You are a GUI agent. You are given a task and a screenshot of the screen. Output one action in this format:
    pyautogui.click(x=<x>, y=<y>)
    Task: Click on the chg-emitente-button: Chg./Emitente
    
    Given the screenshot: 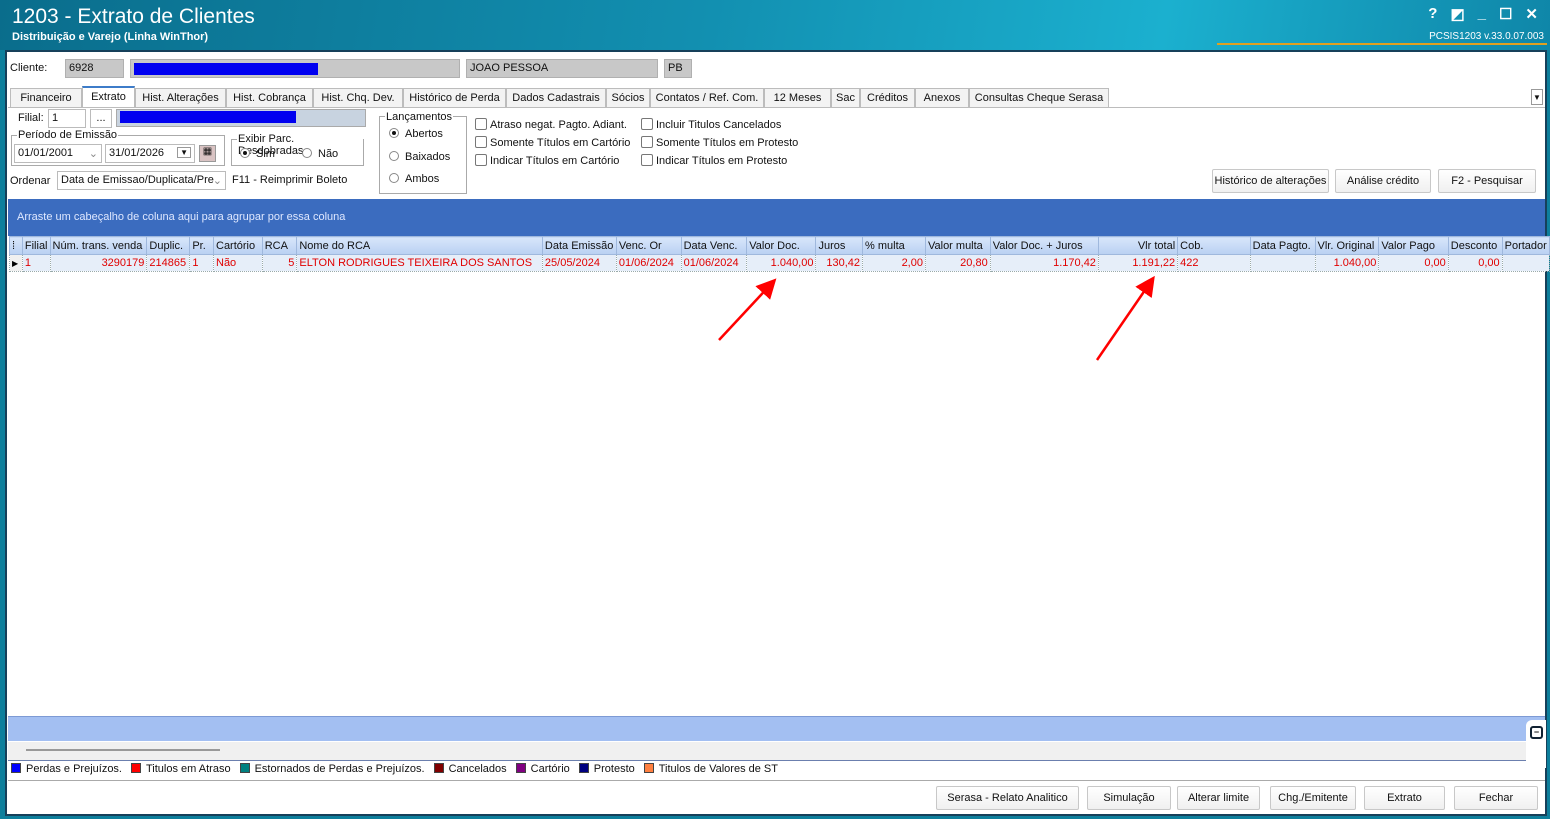 What is the action you would take?
    pyautogui.click(x=1313, y=798)
    